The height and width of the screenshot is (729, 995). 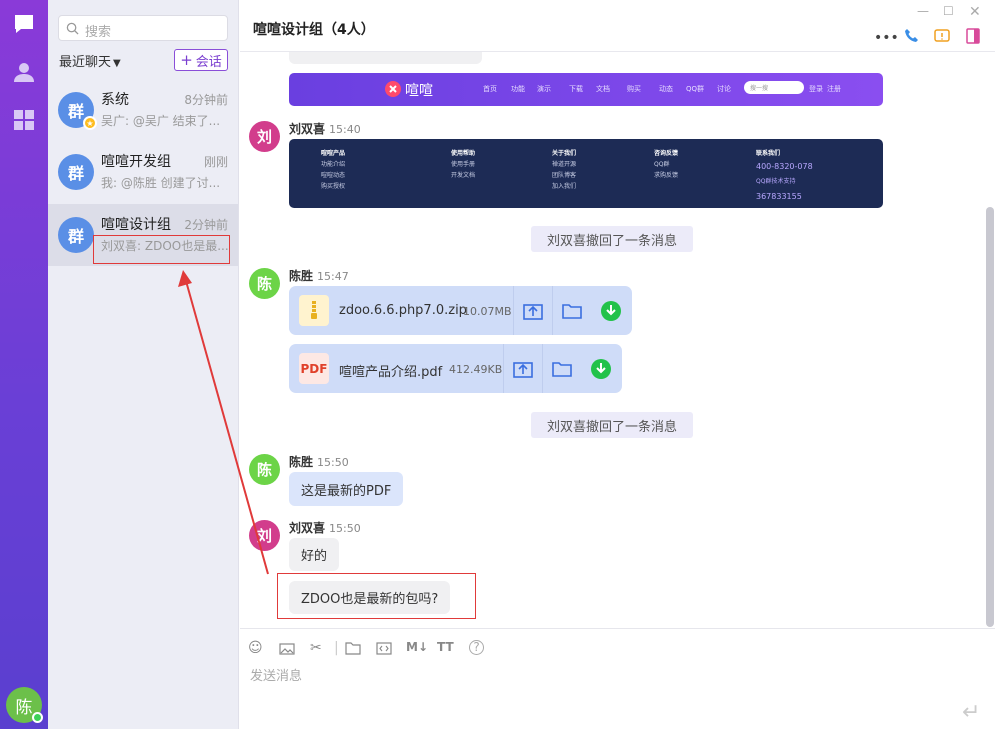 I want to click on logo-icon, so click(x=393, y=89).